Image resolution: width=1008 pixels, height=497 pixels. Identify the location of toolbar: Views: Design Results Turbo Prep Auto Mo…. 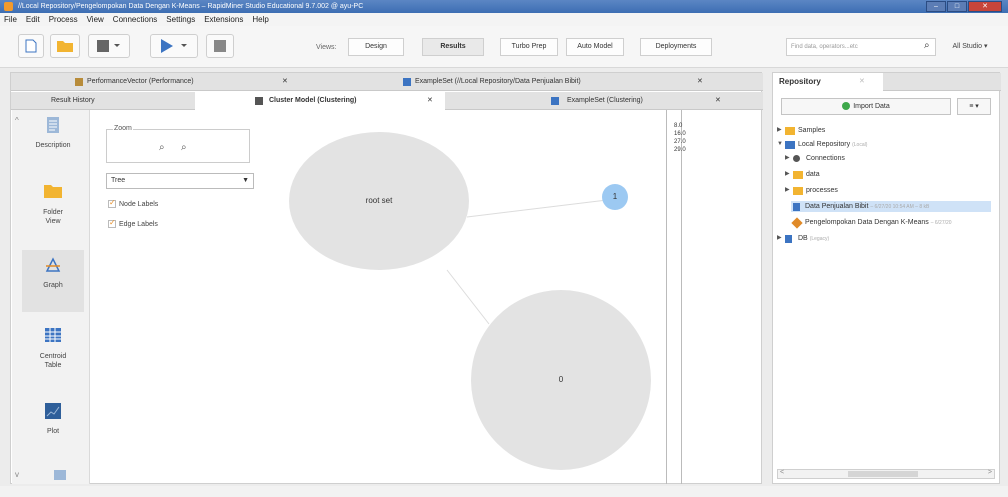
(504, 47).